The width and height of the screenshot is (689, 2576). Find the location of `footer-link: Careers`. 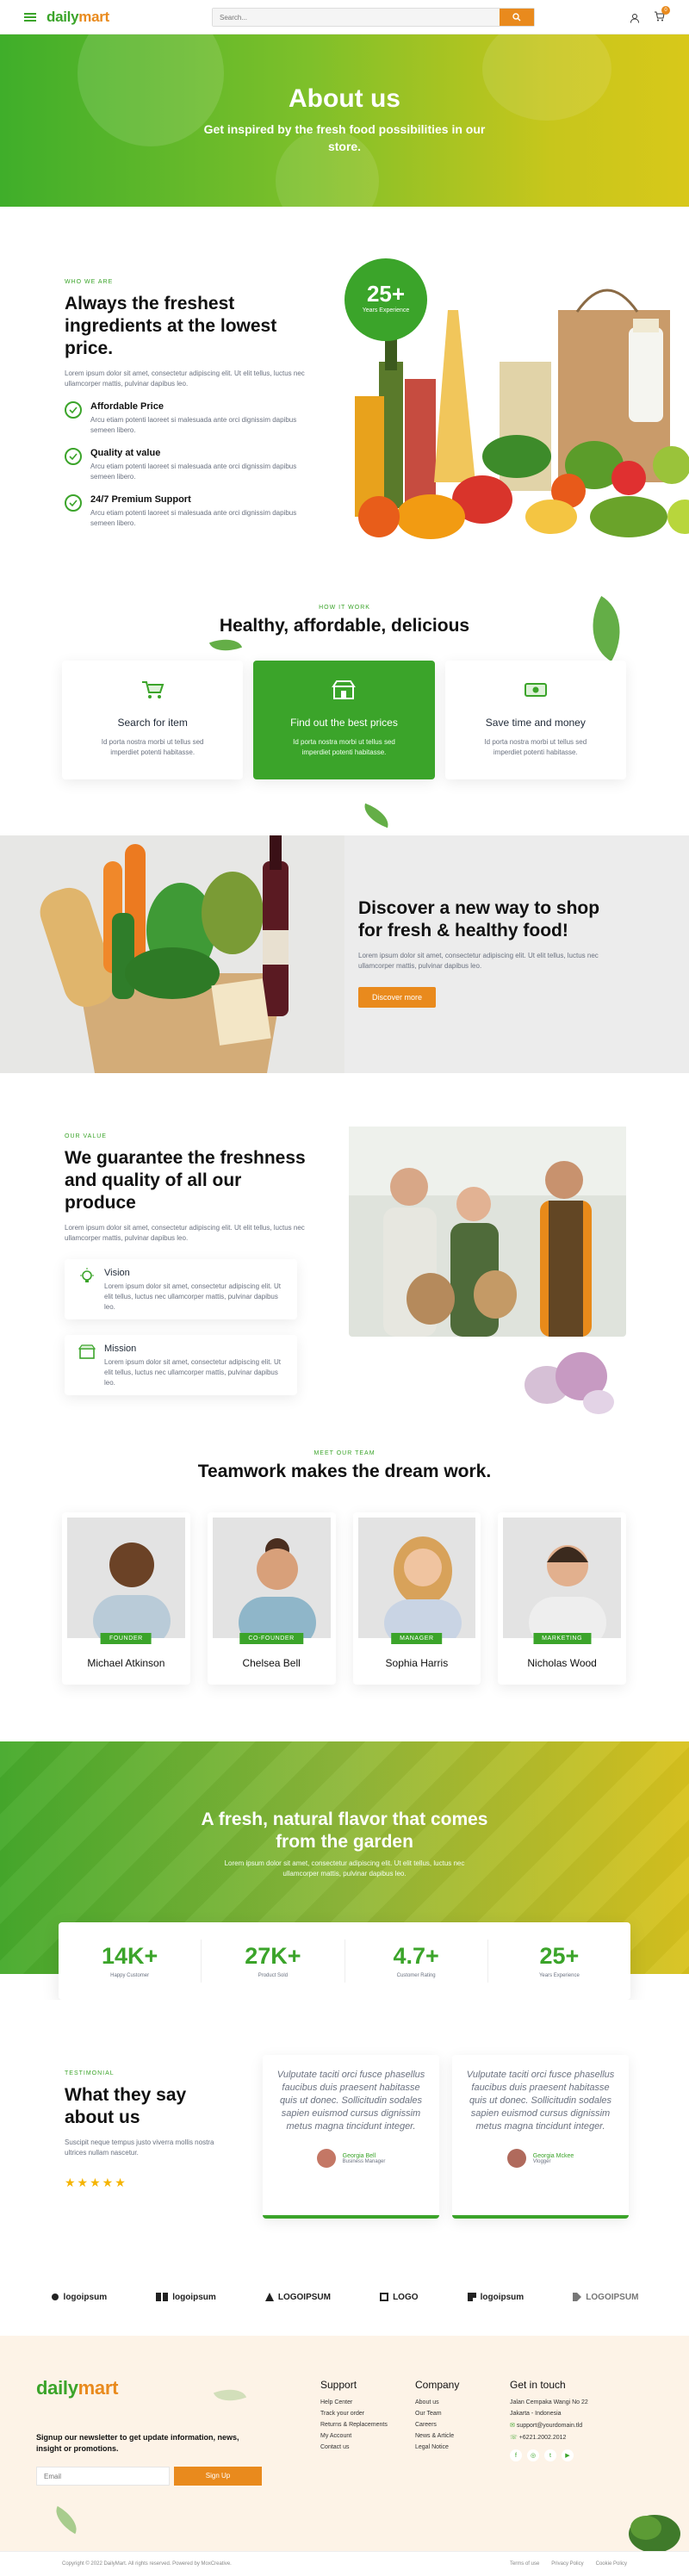

footer-link: Careers is located at coordinates (437, 2425).